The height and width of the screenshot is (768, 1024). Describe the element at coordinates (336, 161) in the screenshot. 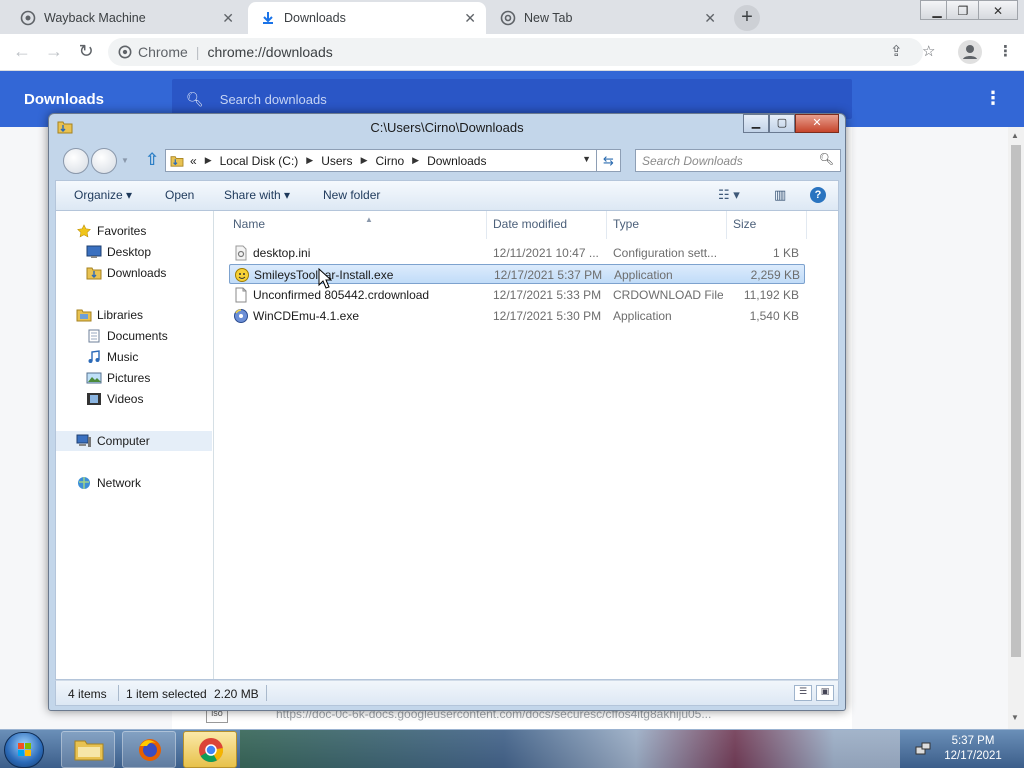

I see `breadcrumb-item: Users` at that location.